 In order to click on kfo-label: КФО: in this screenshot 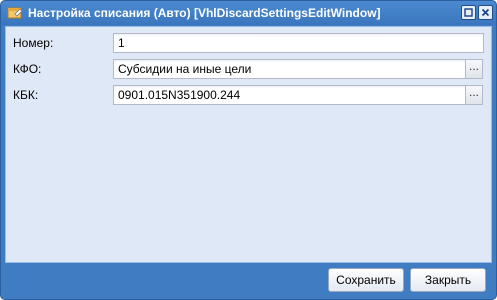, I will do `click(27, 69)`.